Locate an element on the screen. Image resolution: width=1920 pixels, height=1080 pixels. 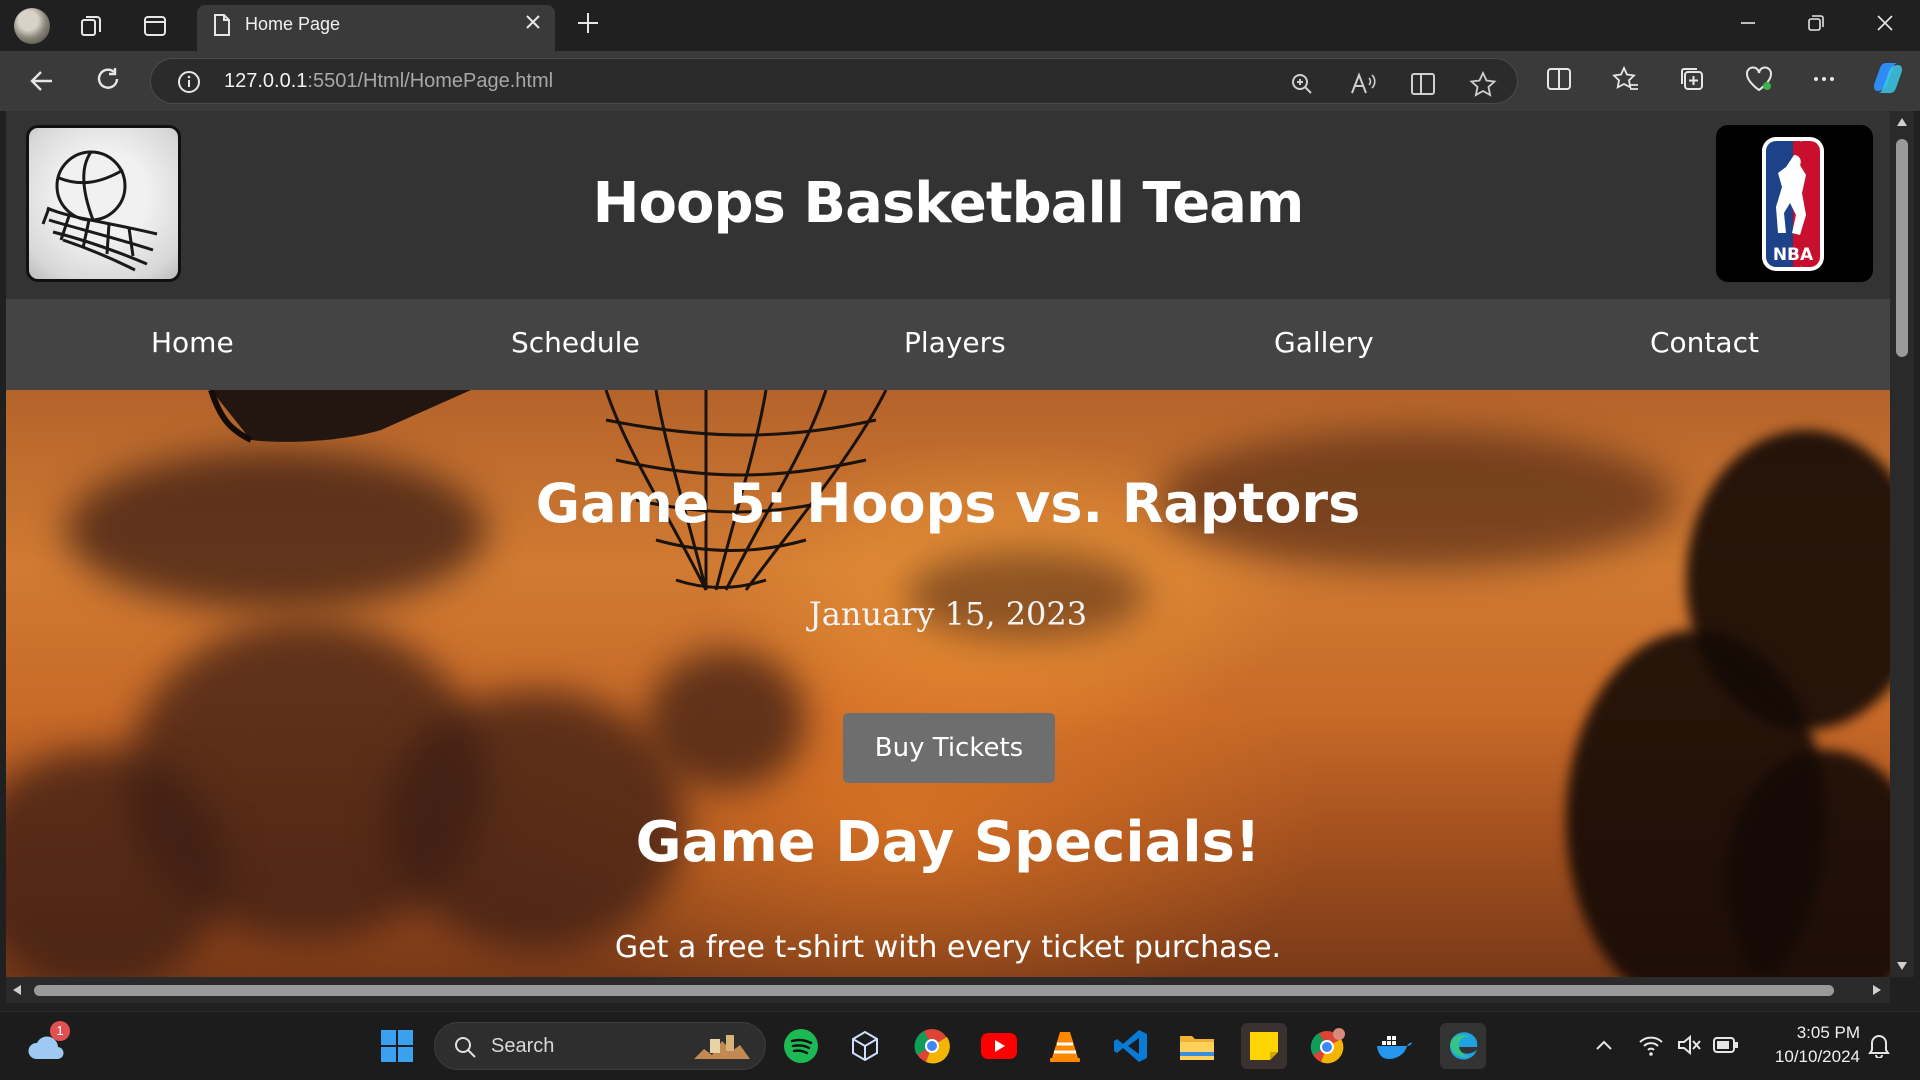
volume-muted-icon is located at coordinates (1689, 1047).